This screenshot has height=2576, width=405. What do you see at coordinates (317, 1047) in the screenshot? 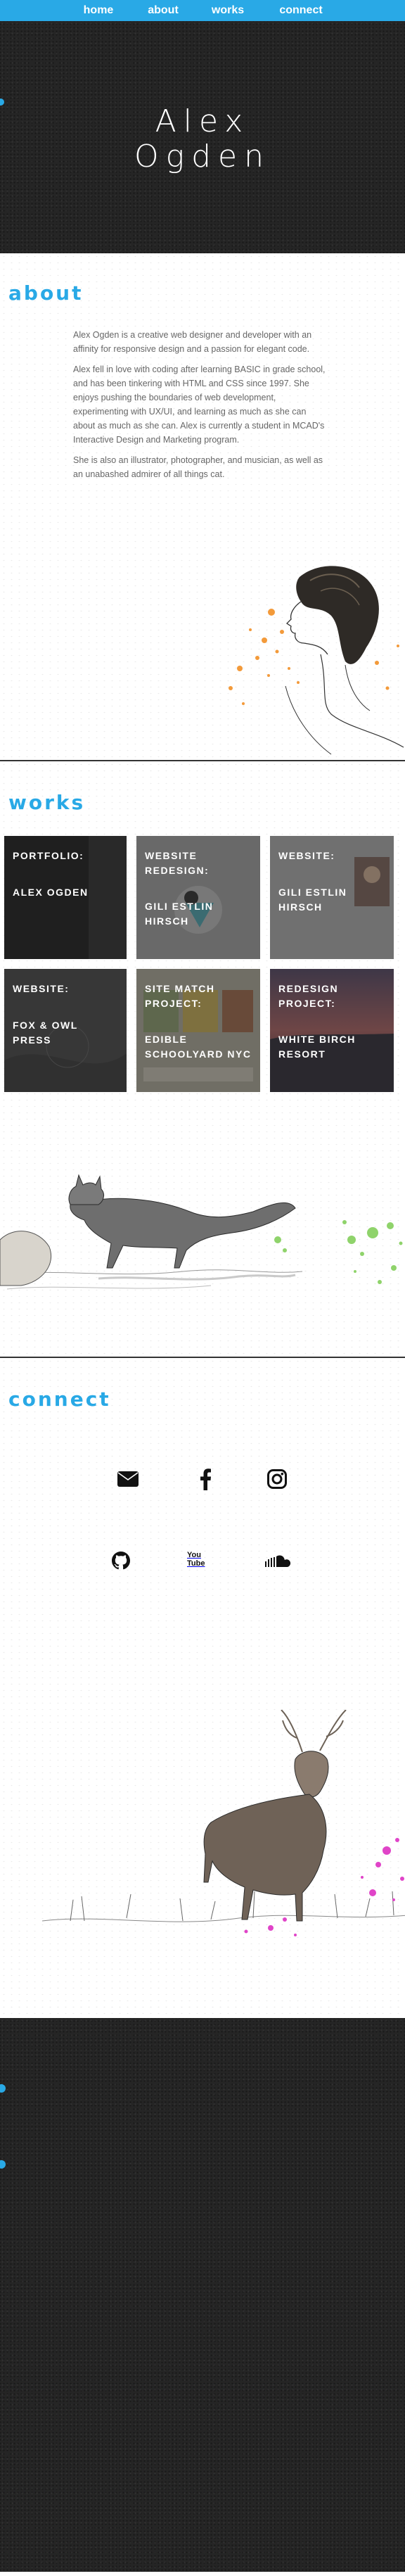
I see `tile-project: WHITE BIRCH RESORT` at bounding box center [317, 1047].